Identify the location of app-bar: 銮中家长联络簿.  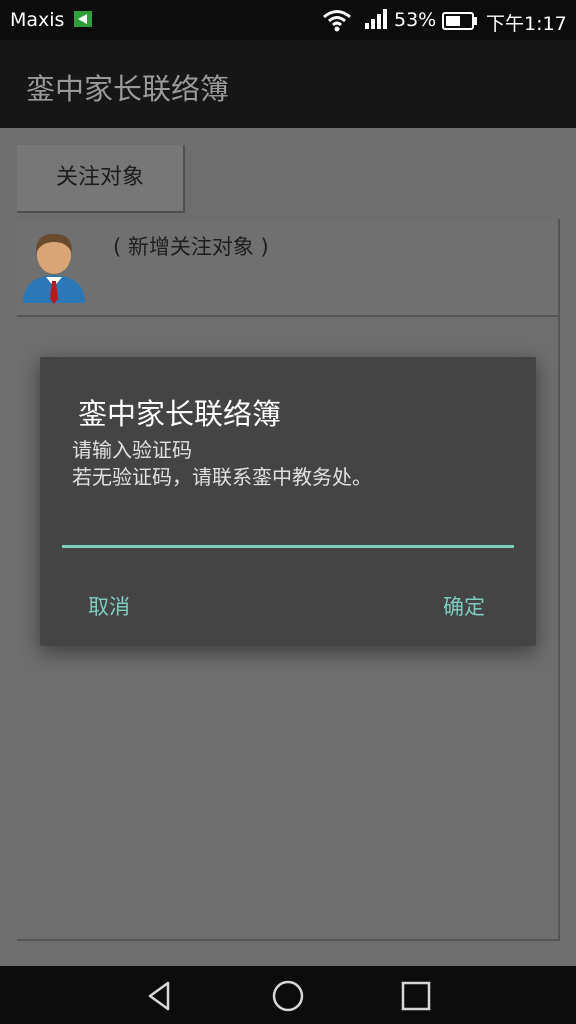
(288, 84).